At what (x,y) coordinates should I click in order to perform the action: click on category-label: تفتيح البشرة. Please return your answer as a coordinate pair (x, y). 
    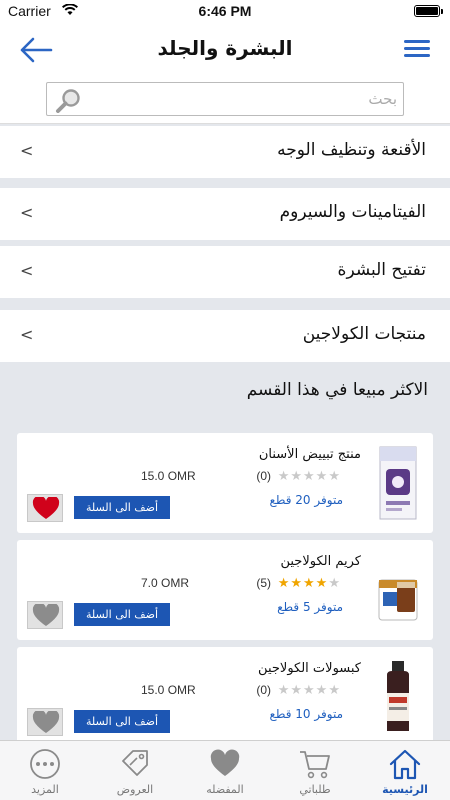
    Looking at the image, I should click on (381, 270).